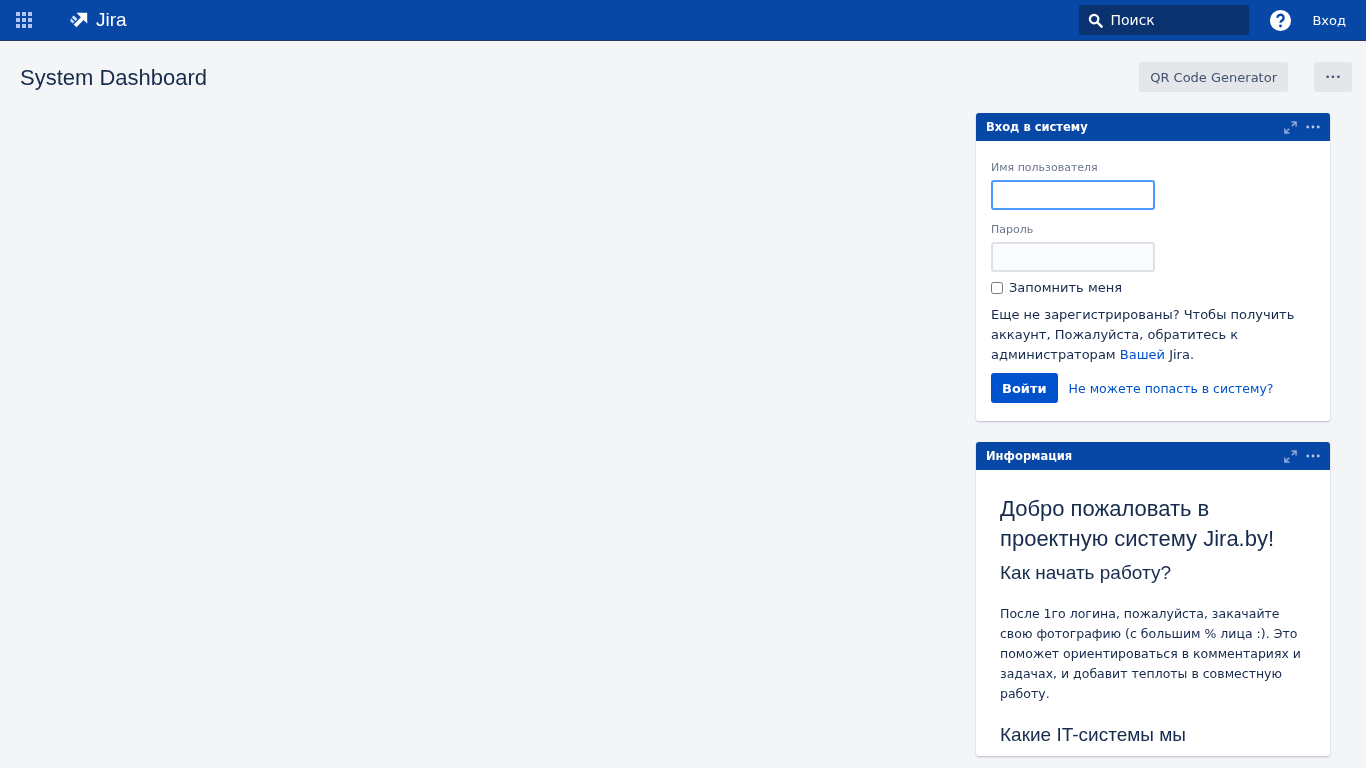 The image size is (1366, 768). Describe the element at coordinates (1142, 354) in the screenshot. I see `your-jira-link: Вашей` at that location.